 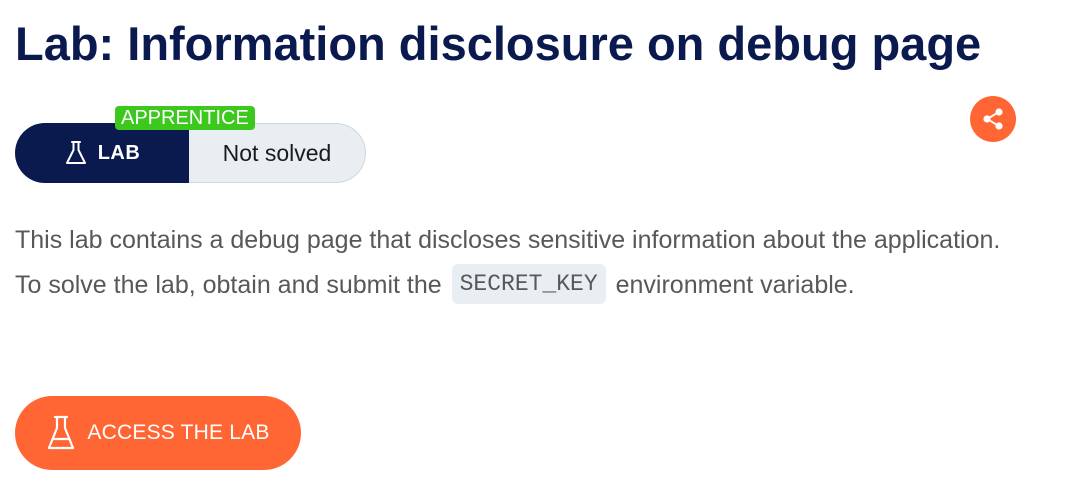 I want to click on lab-type-pill: LAB, so click(x=102, y=153).